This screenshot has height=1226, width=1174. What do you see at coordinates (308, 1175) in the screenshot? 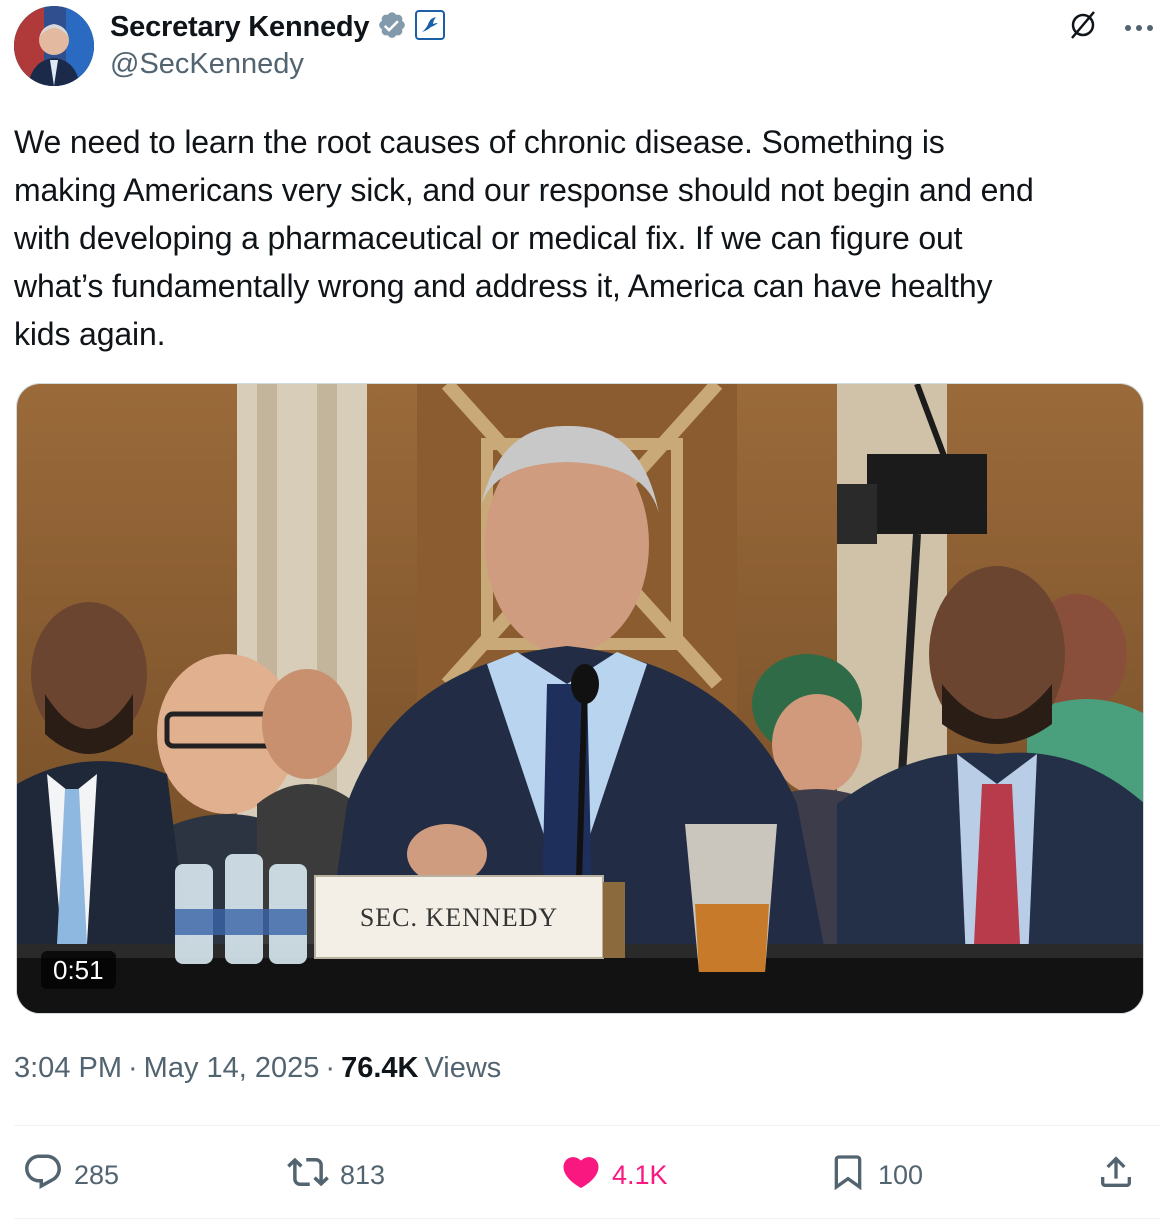
I see `repost-icon` at bounding box center [308, 1175].